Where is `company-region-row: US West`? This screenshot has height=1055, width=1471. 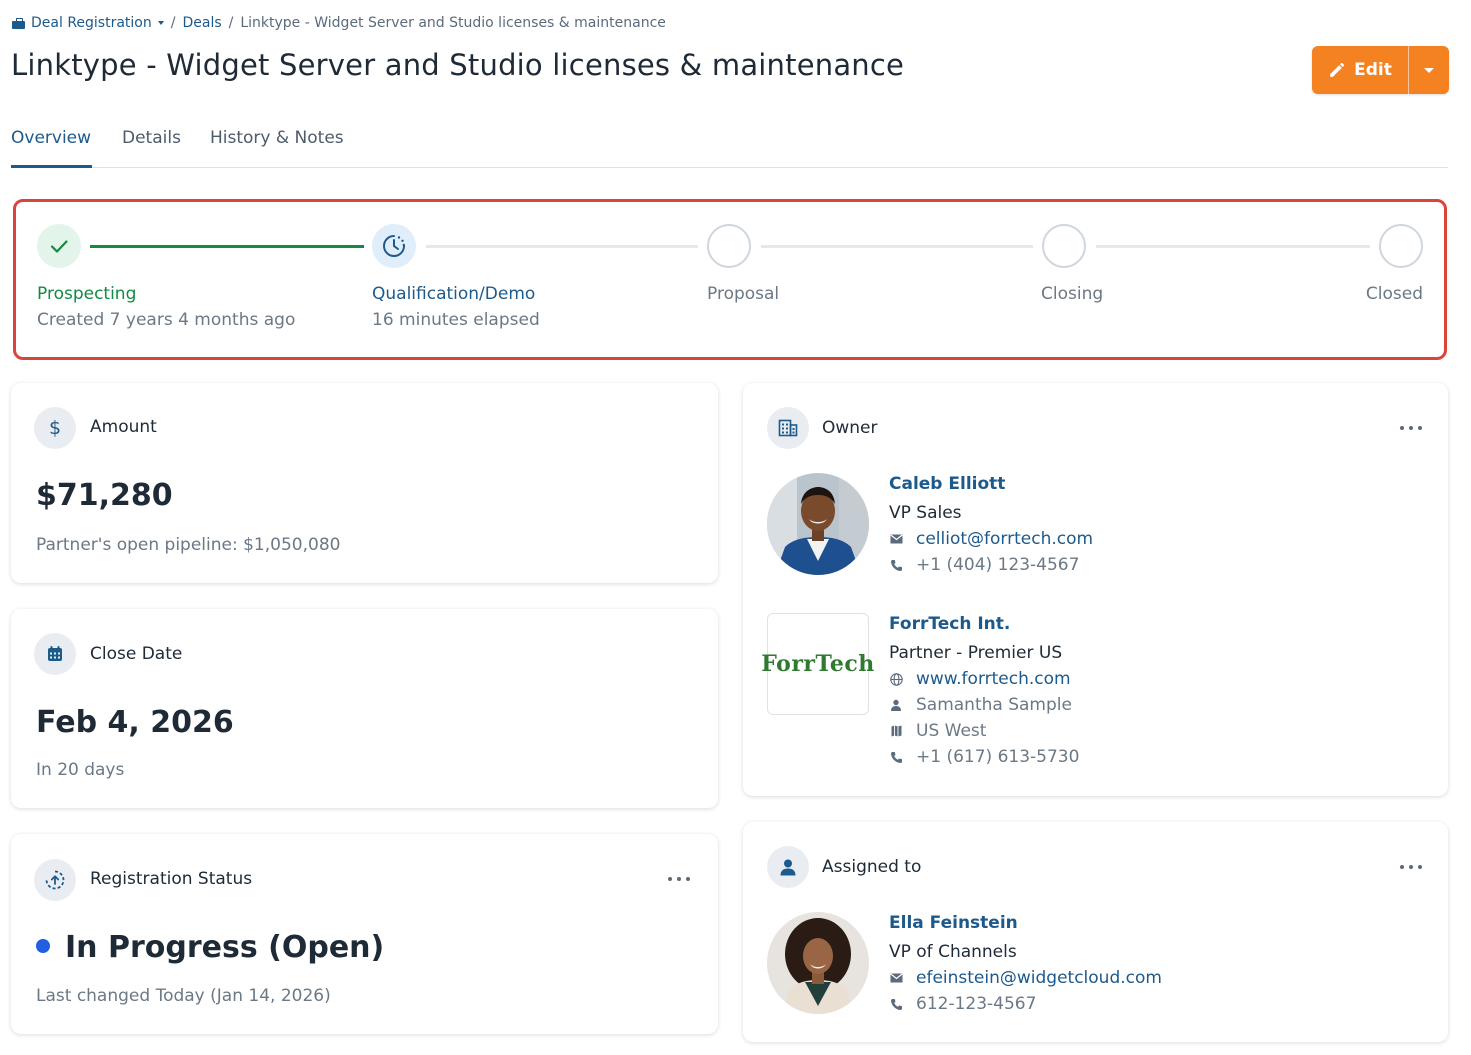 company-region-row: US West is located at coordinates (984, 731).